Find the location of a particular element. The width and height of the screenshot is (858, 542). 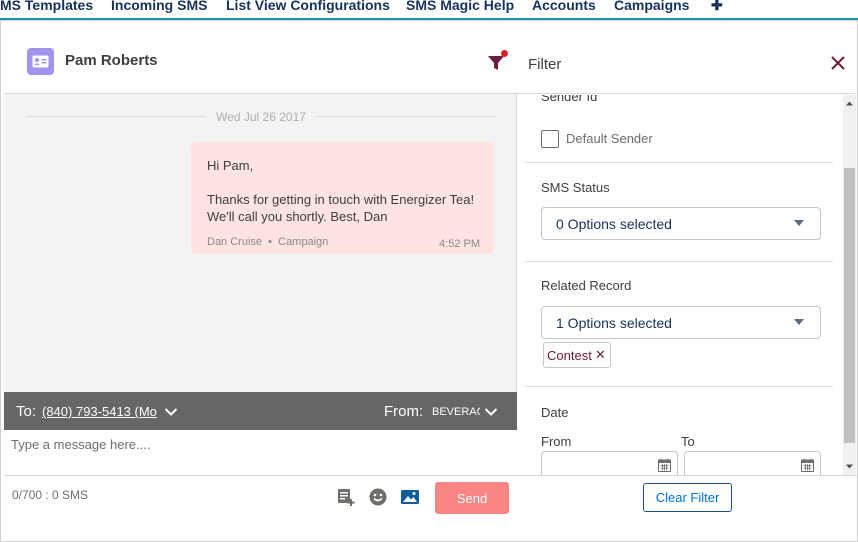

filter-scrollbar is located at coordinates (849, 285).